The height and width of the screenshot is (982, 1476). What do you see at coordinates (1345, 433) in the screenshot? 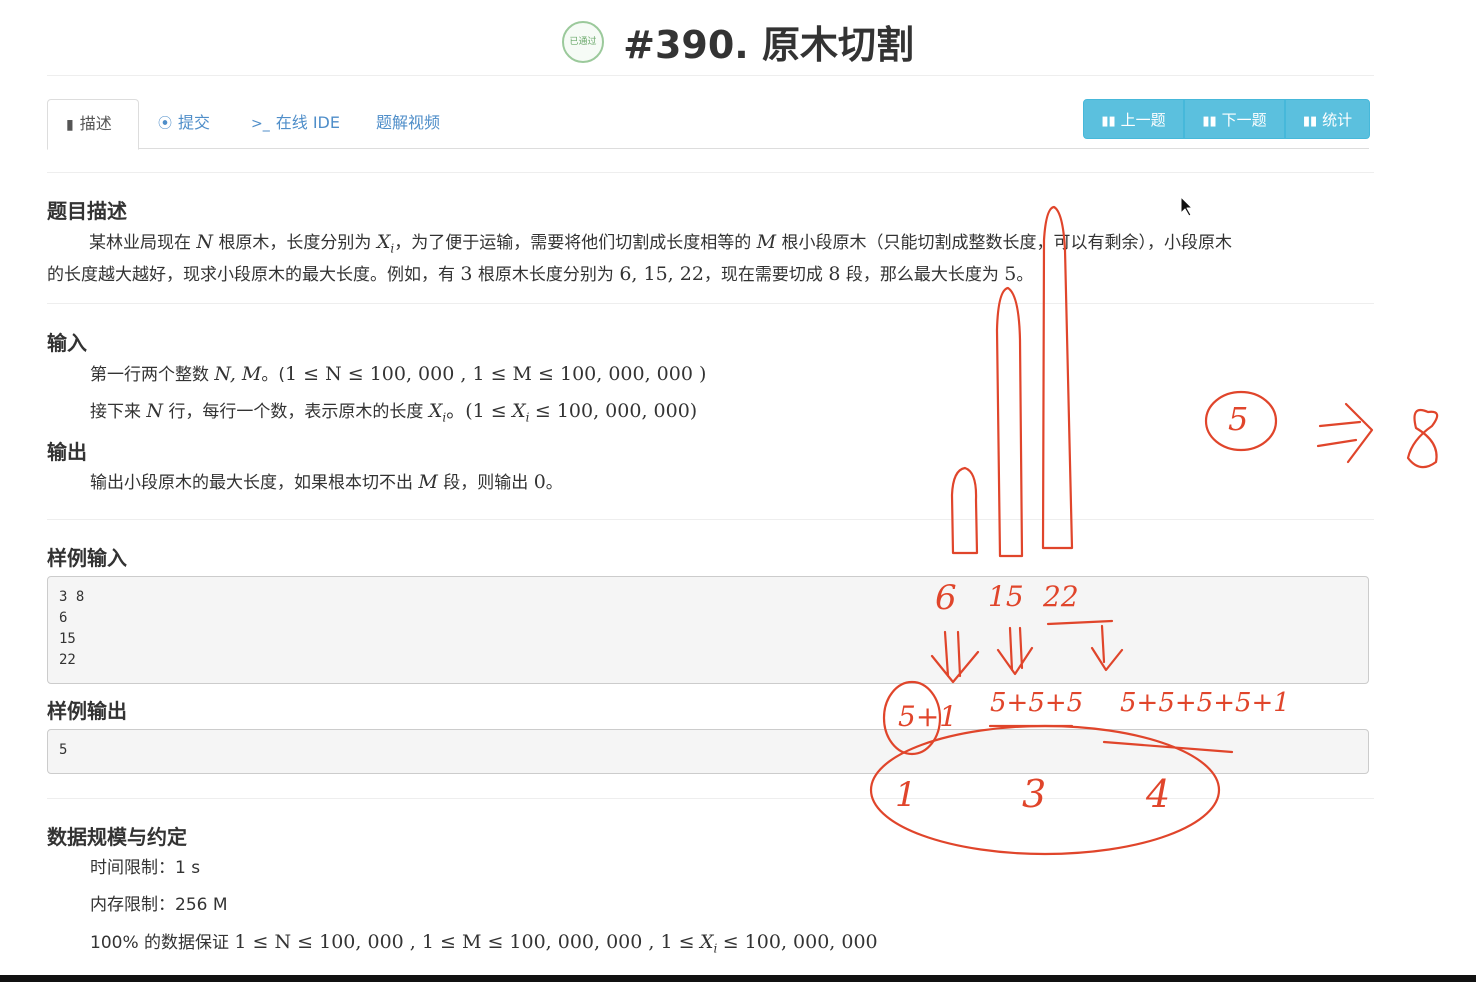
I see `ink-implies-arrow` at bounding box center [1345, 433].